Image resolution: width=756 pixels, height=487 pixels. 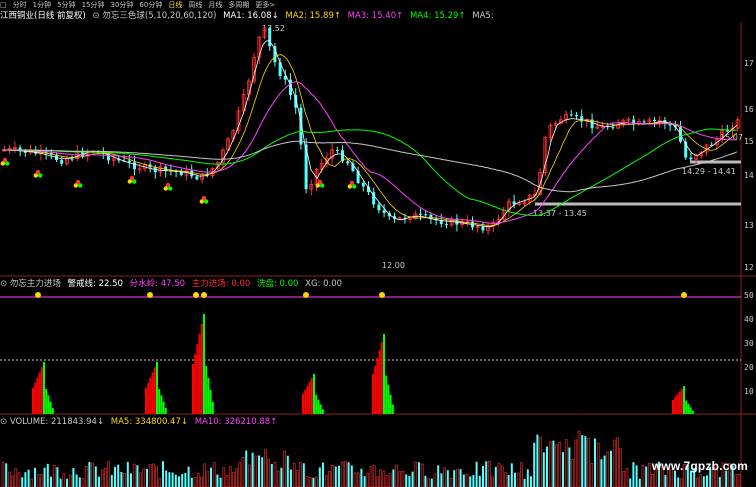 I want to click on axis-label-13: 13, so click(x=749, y=225).